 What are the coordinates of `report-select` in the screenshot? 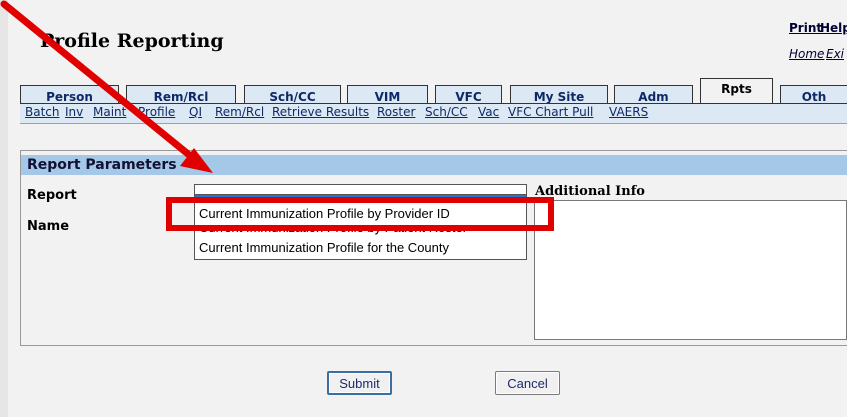 It's located at (360, 189).